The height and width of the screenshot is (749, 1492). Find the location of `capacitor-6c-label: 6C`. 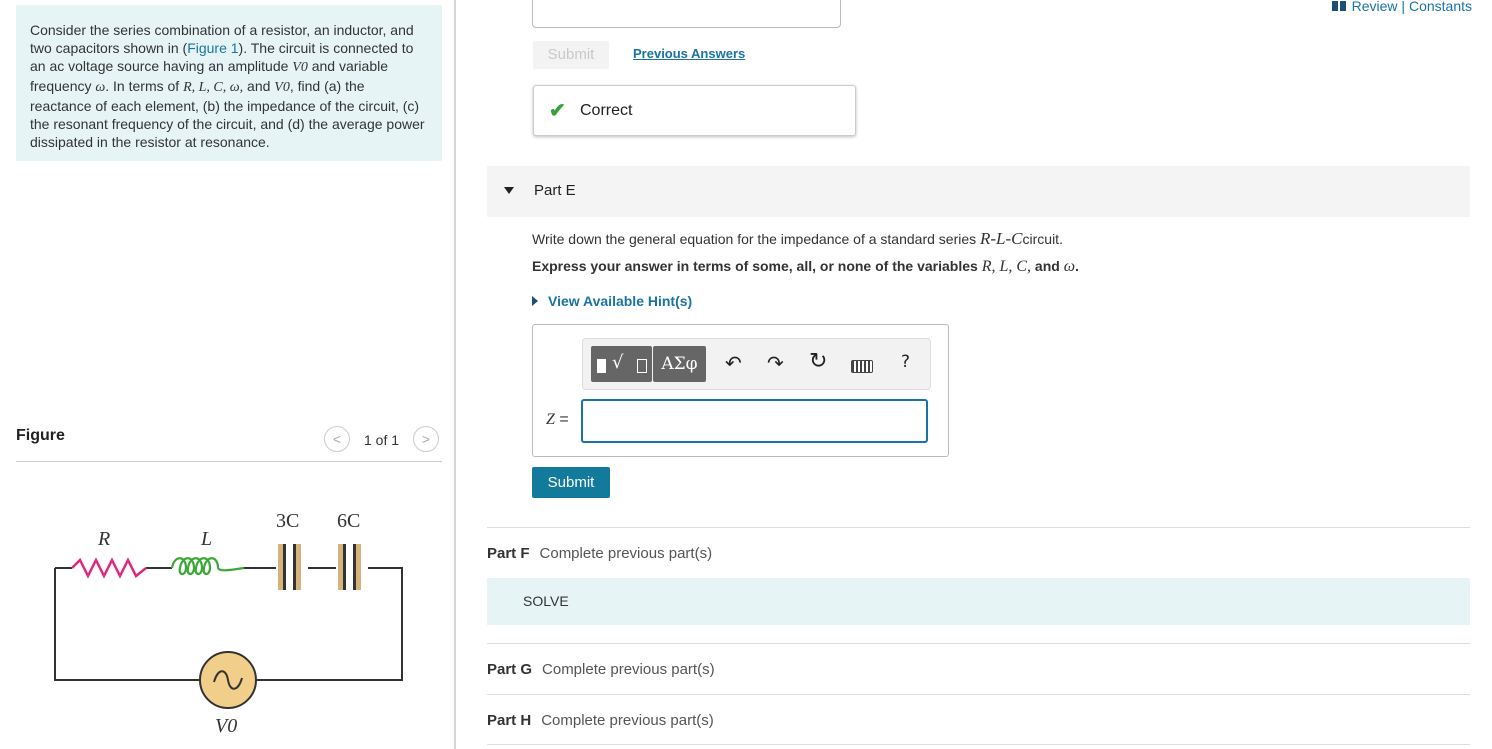

capacitor-6c-label: 6C is located at coordinates (348, 521).